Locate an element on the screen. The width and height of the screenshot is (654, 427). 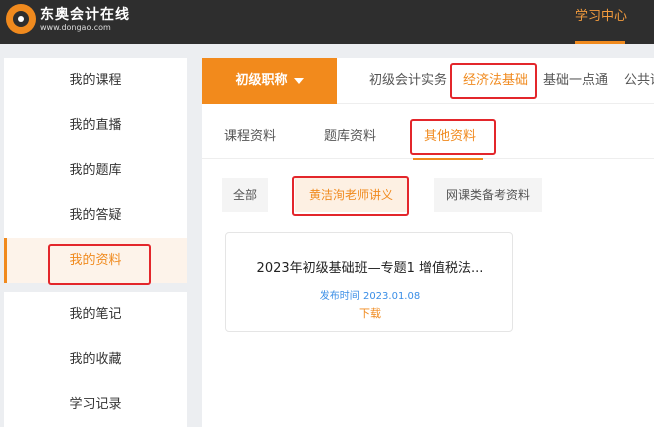
sidebar-item-favorites: 我的收藏 is located at coordinates (95, 359).